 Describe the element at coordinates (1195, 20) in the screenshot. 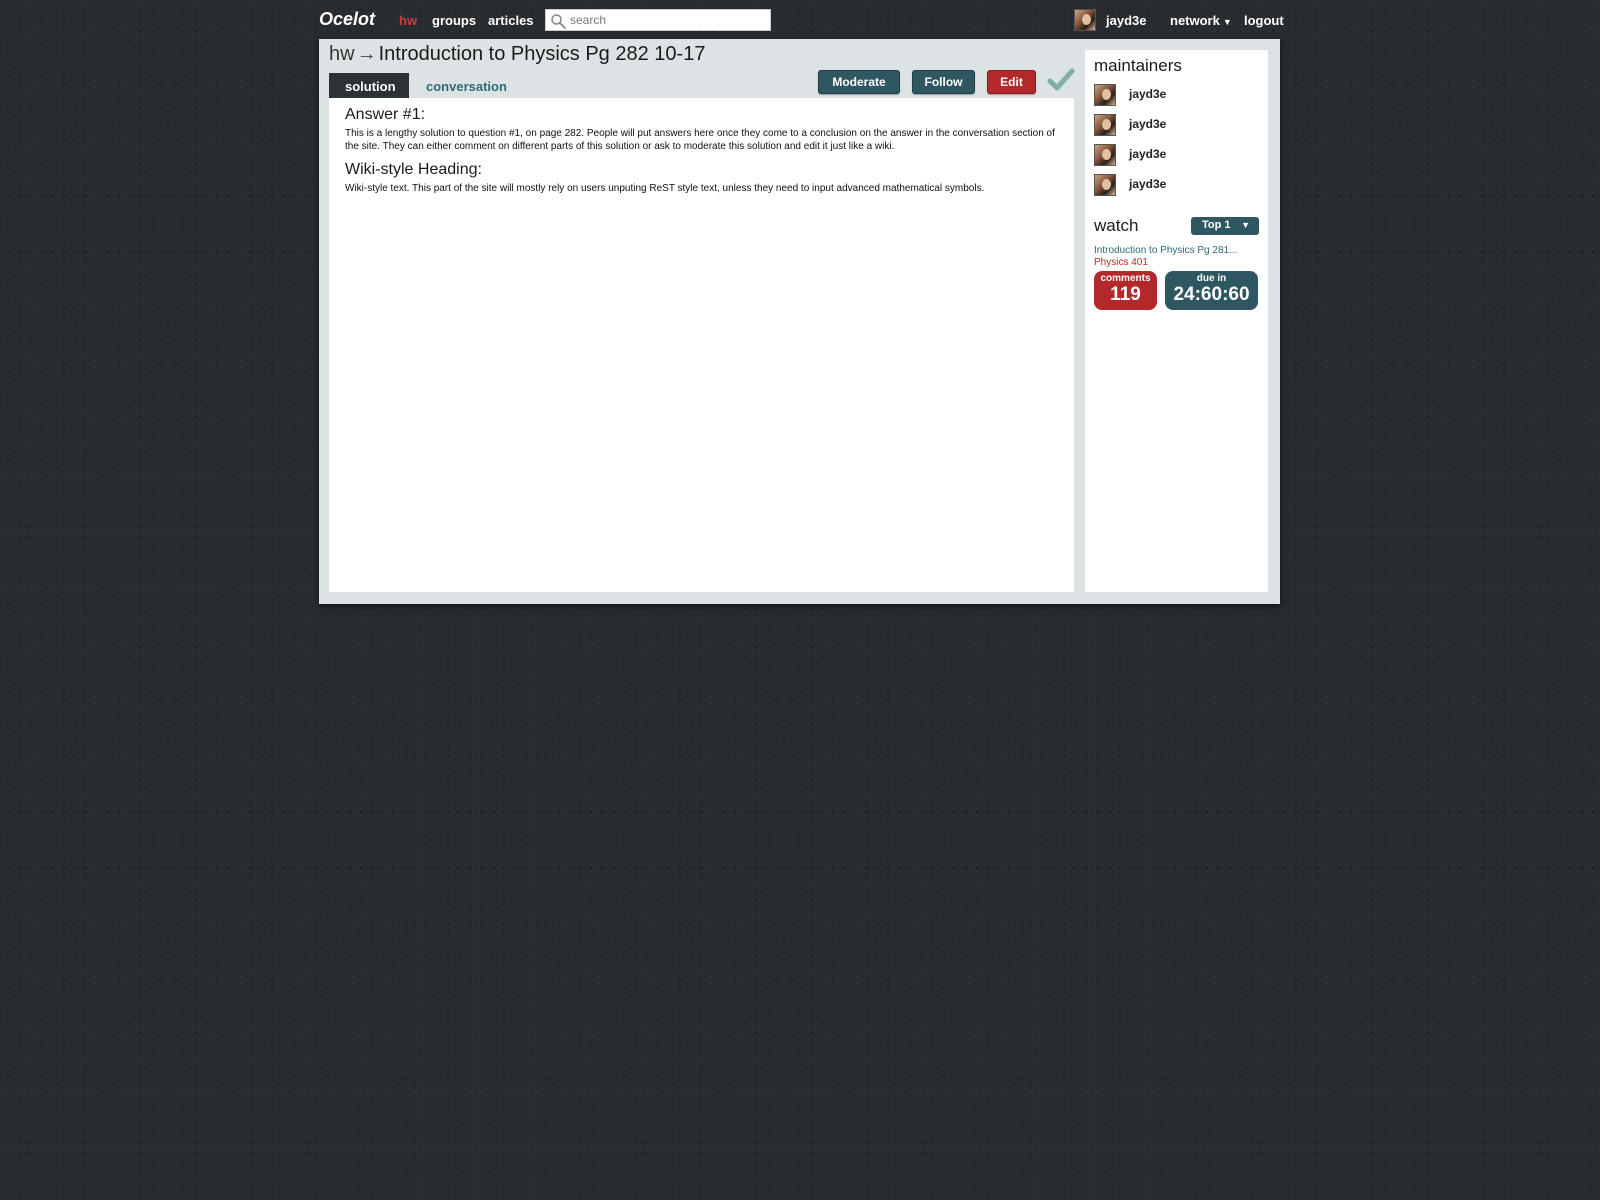

I see `network-label: network` at that location.